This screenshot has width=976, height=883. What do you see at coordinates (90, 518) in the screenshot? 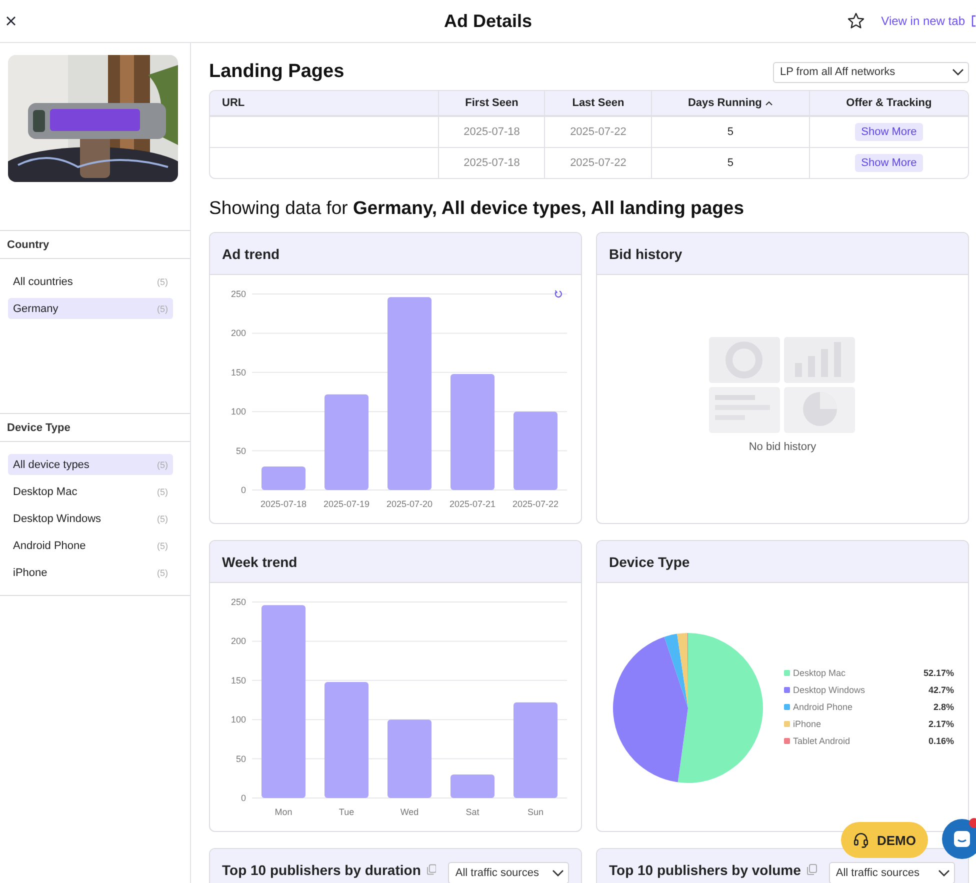
I see `filter-option: Desktop Windows (5)` at bounding box center [90, 518].